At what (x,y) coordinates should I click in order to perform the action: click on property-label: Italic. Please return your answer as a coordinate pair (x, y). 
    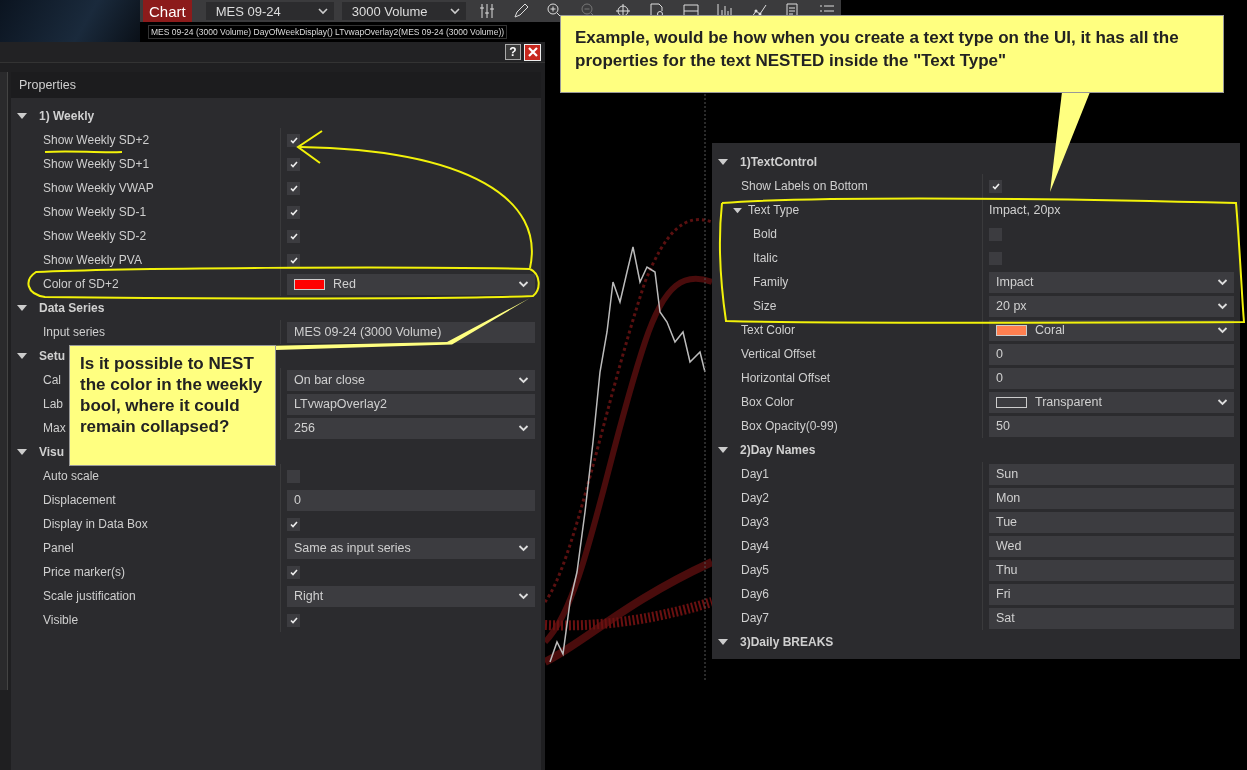
    Looking at the image, I should click on (765, 258).